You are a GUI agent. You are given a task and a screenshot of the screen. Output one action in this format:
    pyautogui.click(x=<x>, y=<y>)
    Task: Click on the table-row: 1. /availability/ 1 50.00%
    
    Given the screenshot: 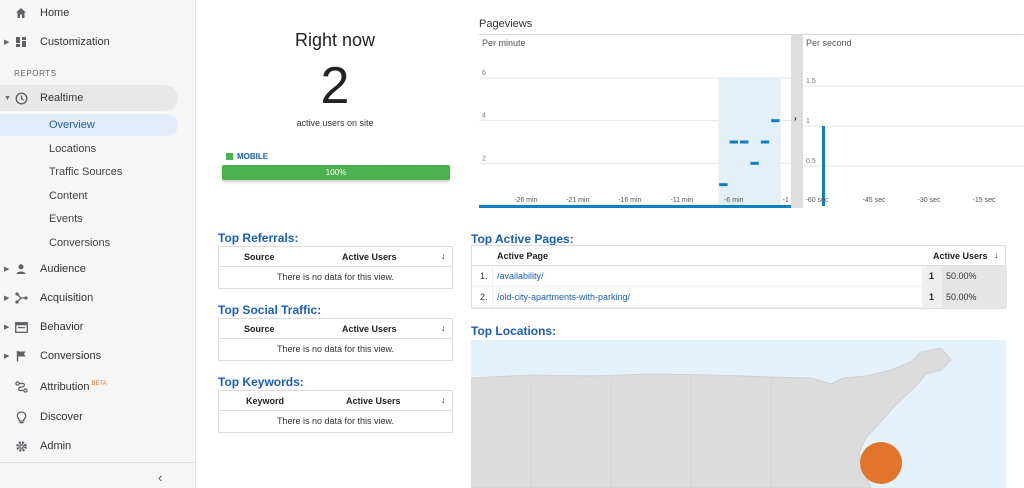 What is the action you would take?
    pyautogui.click(x=739, y=276)
    